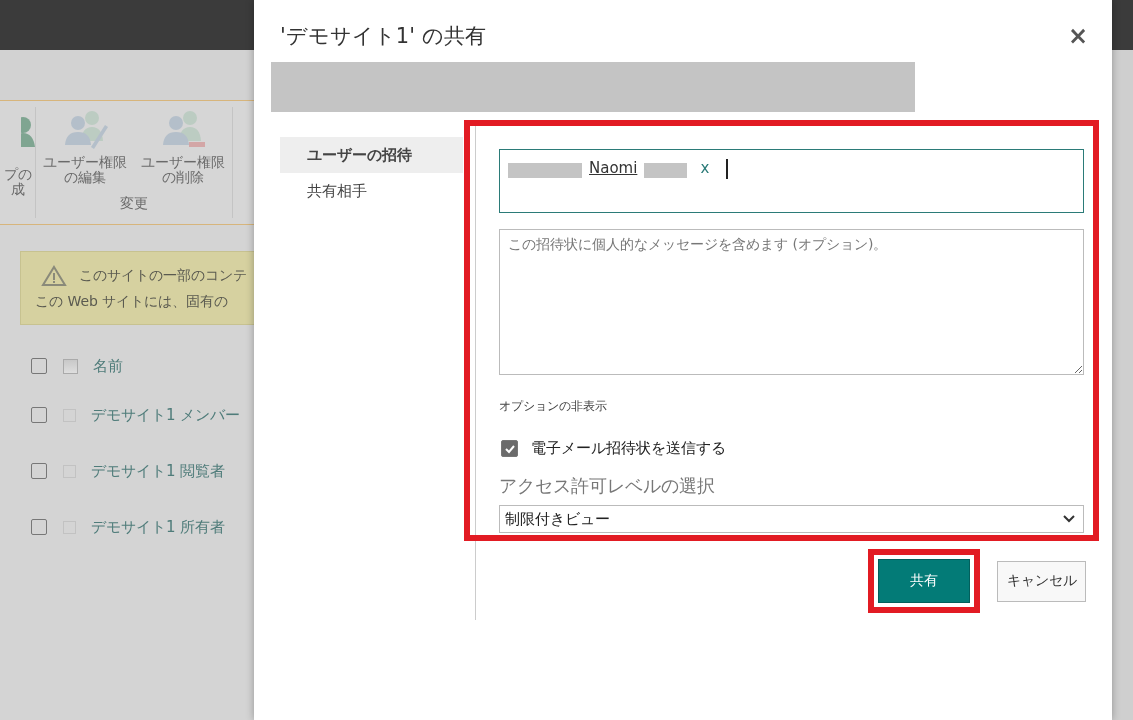 Image resolution: width=1133 pixels, height=720 pixels. Describe the element at coordinates (1077, 36) in the screenshot. I see `close-button: ×` at that location.